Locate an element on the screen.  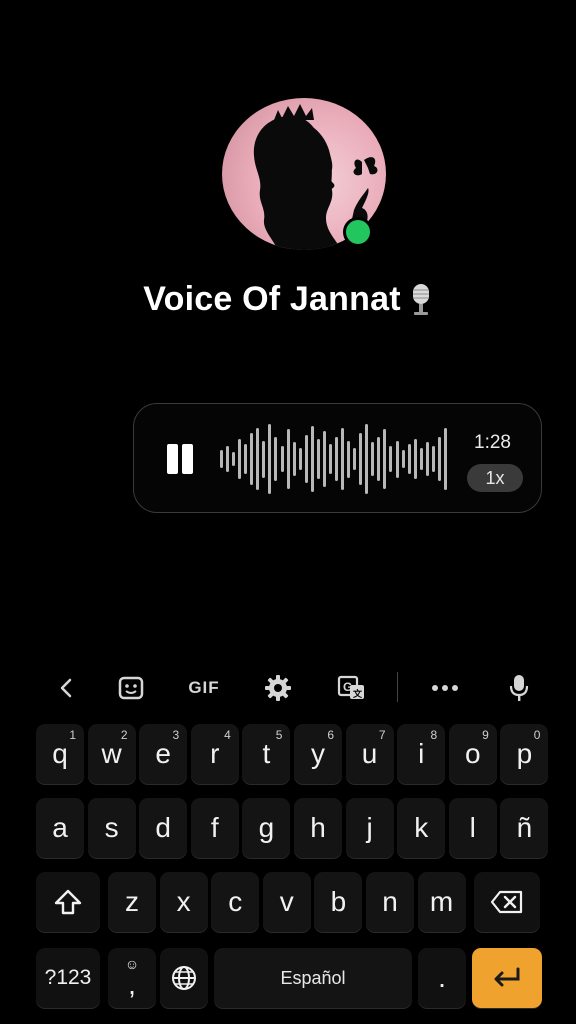
key-p: 0p is located at coordinates (524, 754).